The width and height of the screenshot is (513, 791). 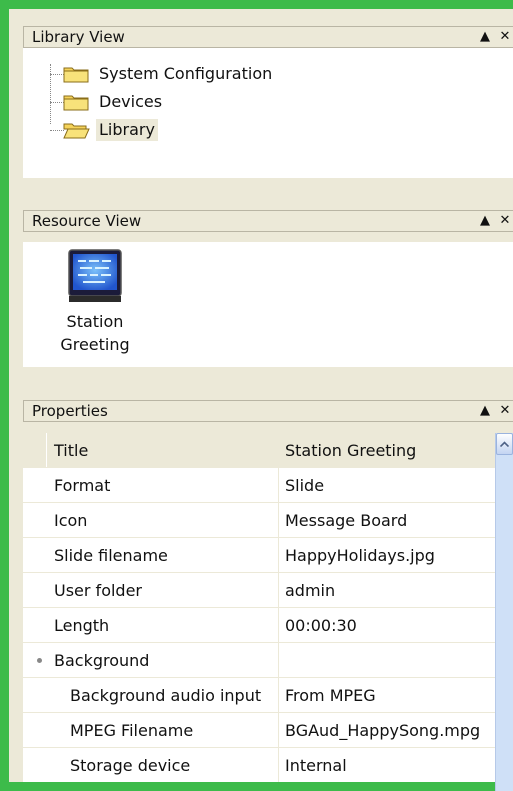 What do you see at coordinates (166, 695) in the screenshot?
I see `property-name: Background audio input` at bounding box center [166, 695].